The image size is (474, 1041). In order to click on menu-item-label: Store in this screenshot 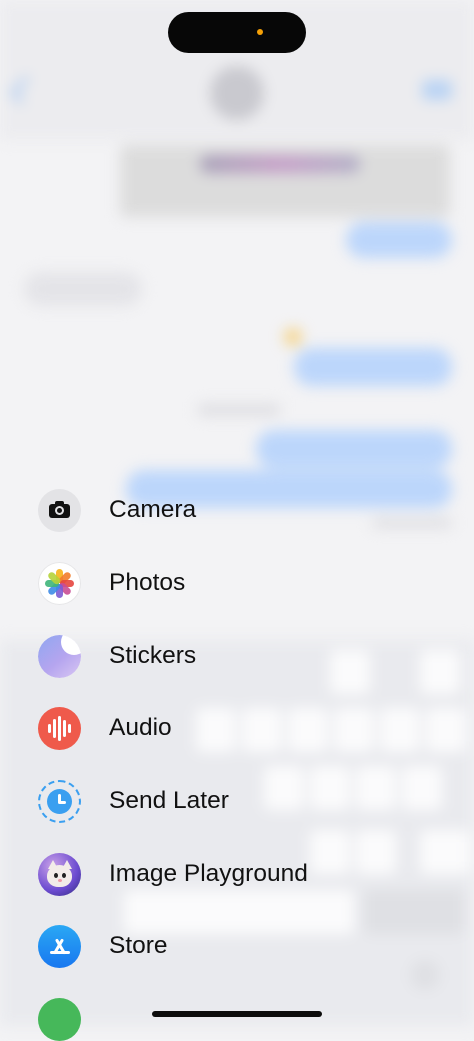, I will do `click(138, 945)`.